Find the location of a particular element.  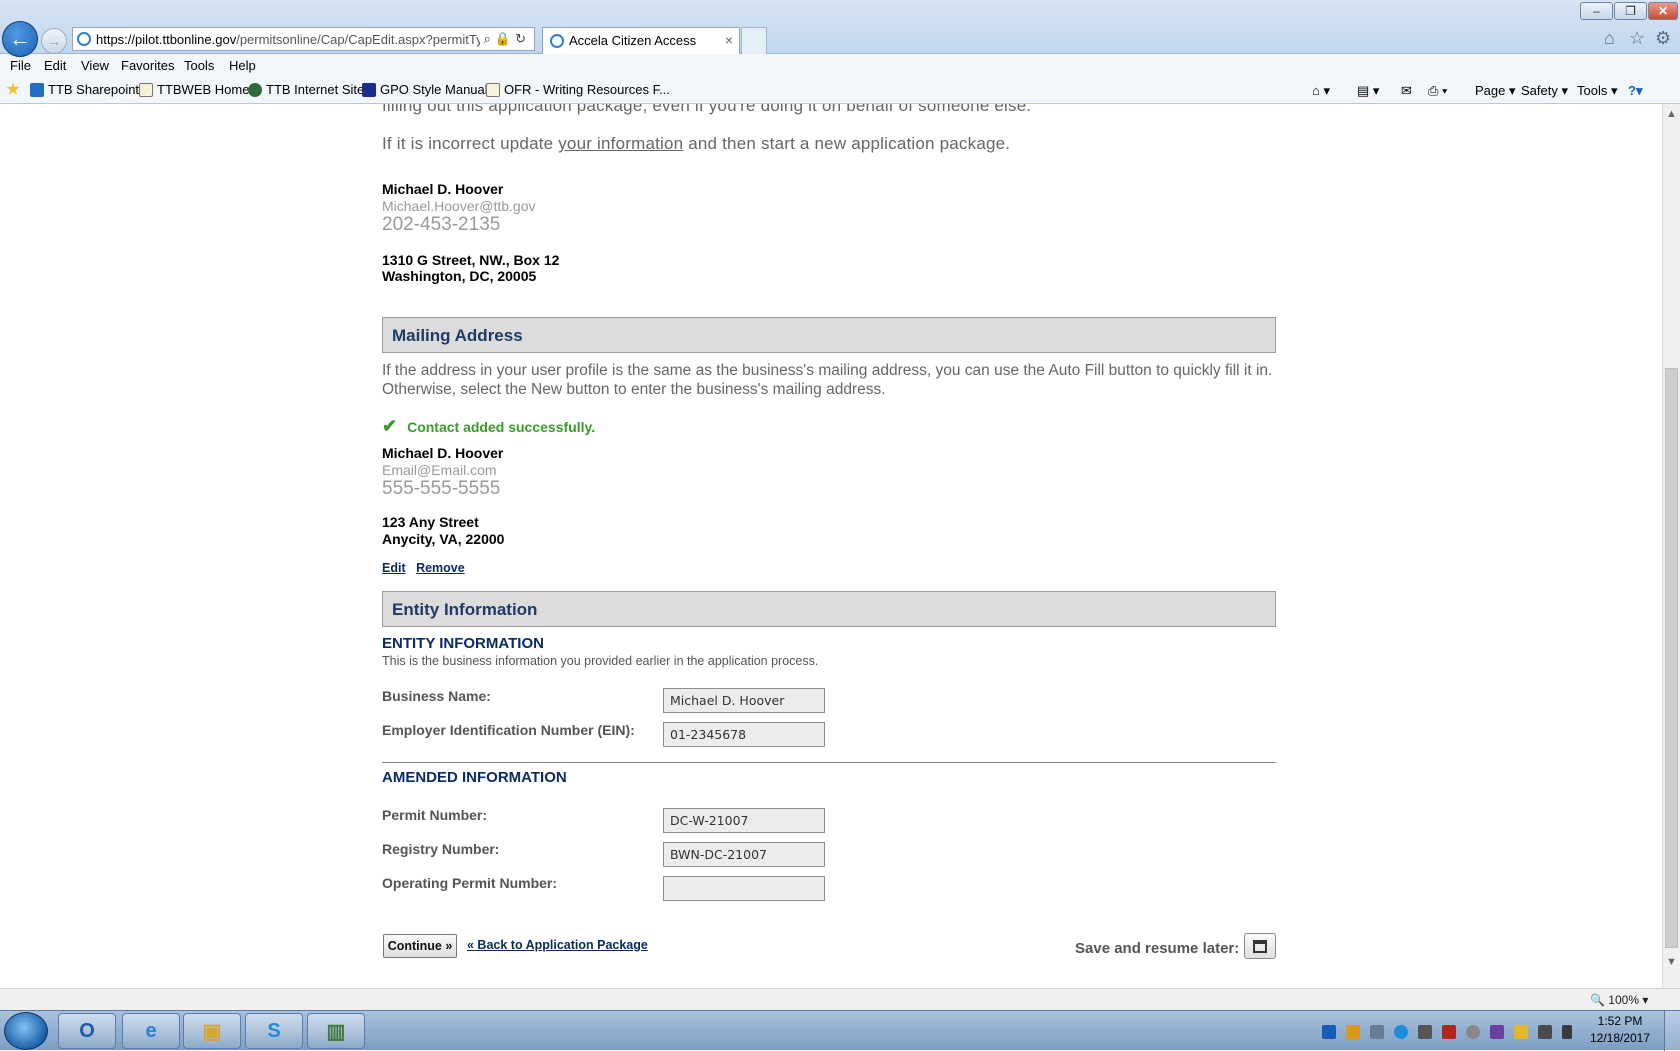

fav-gpo-style-manual: GPO Style Manual is located at coordinates (425, 89).